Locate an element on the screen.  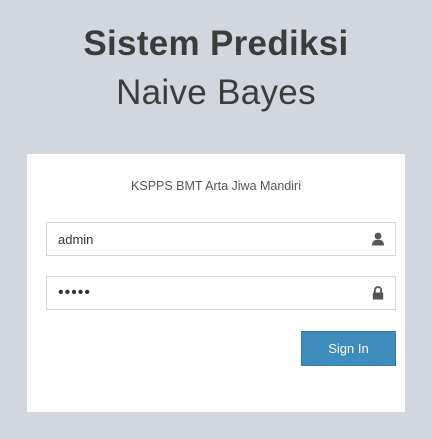
sign-in-button: Sign In is located at coordinates (348, 348).